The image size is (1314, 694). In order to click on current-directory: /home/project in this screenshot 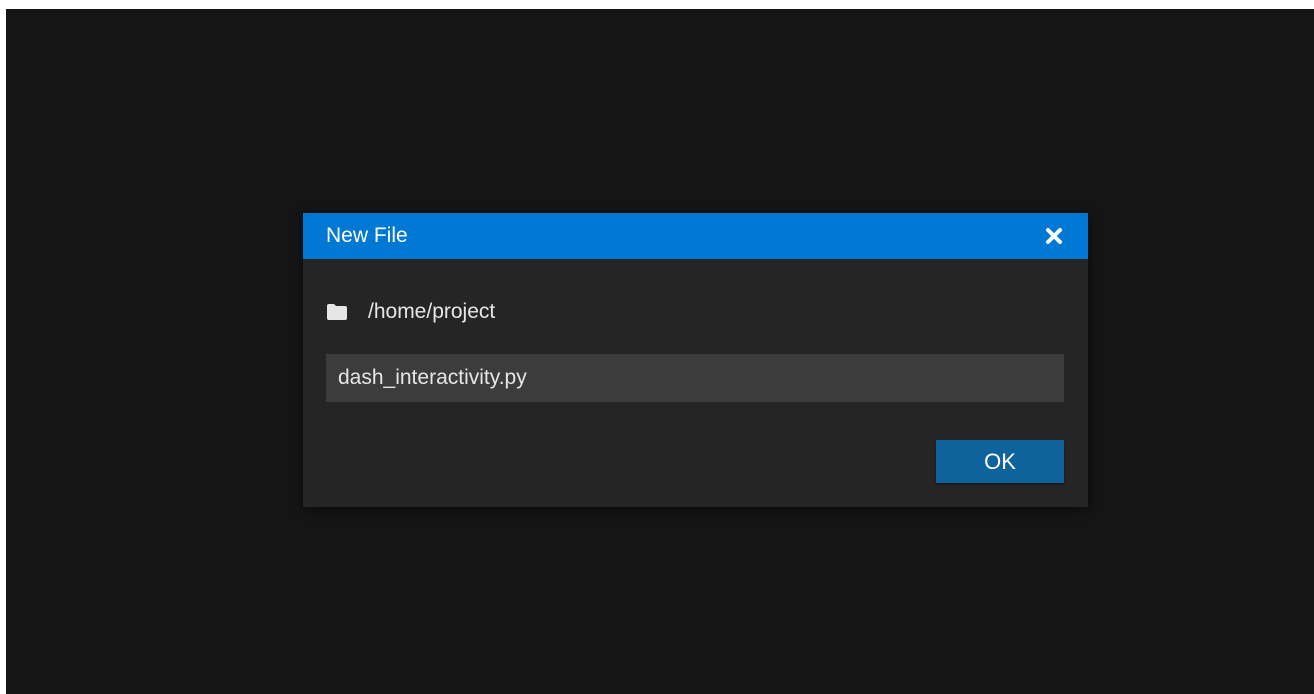, I will do `click(410, 312)`.